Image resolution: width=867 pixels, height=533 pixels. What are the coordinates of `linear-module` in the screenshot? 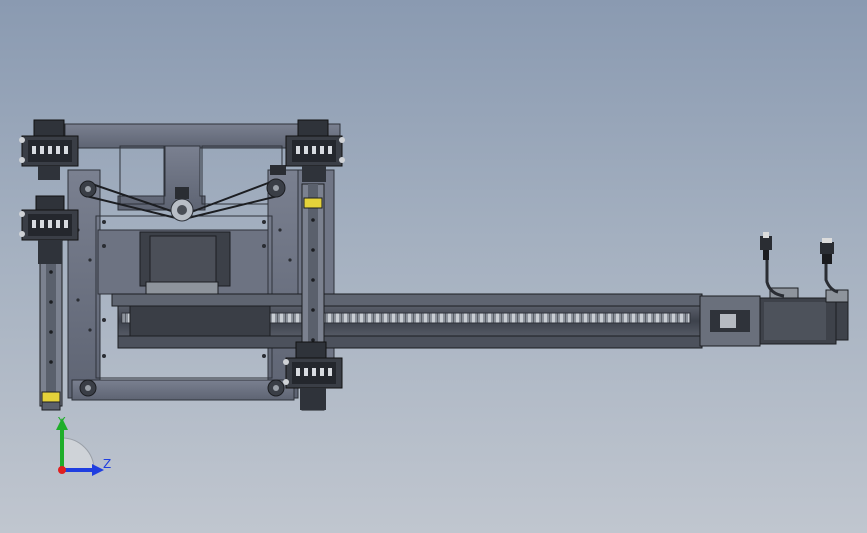 It's located at (436, 321).